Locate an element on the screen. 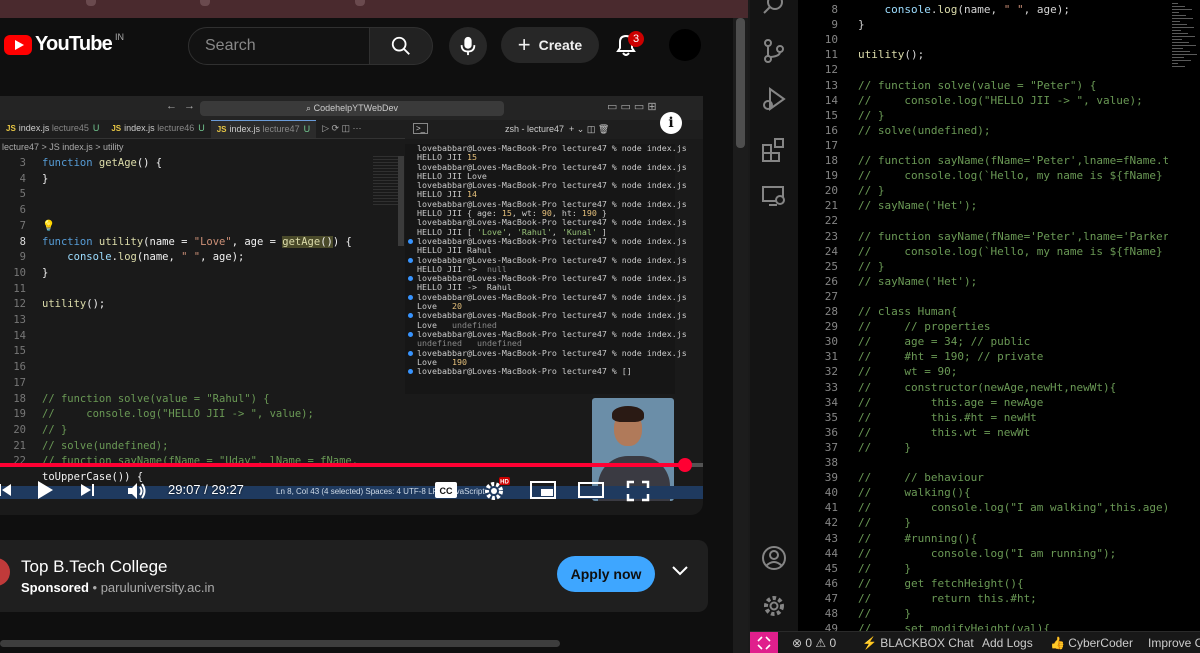  code-line: 30// age = 34; // public is located at coordinates (983, 341).